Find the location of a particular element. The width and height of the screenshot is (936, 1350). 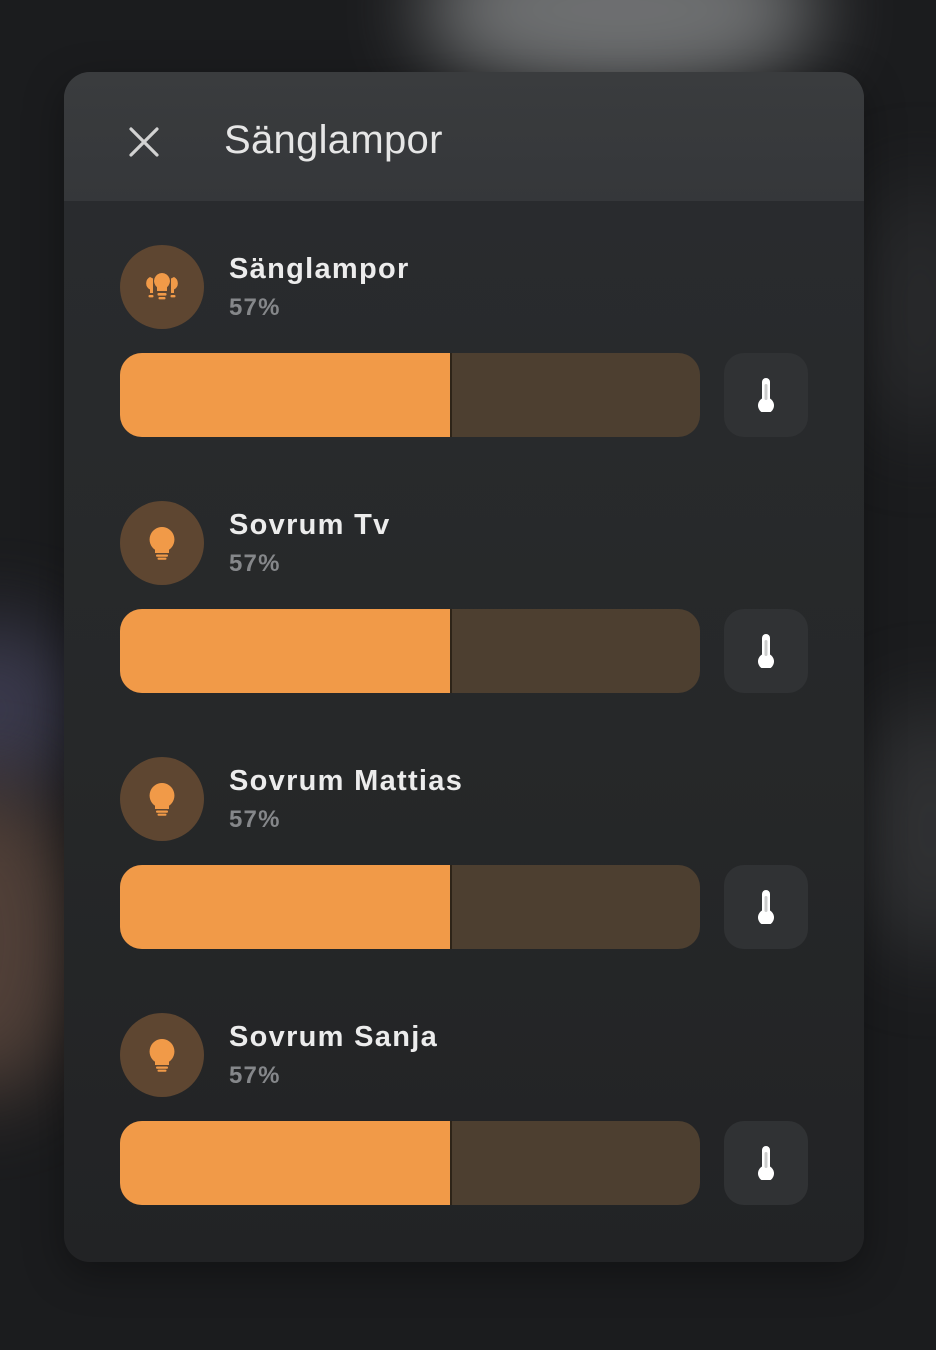

entity-name: Sovrum Sanja is located at coordinates (333, 1037).